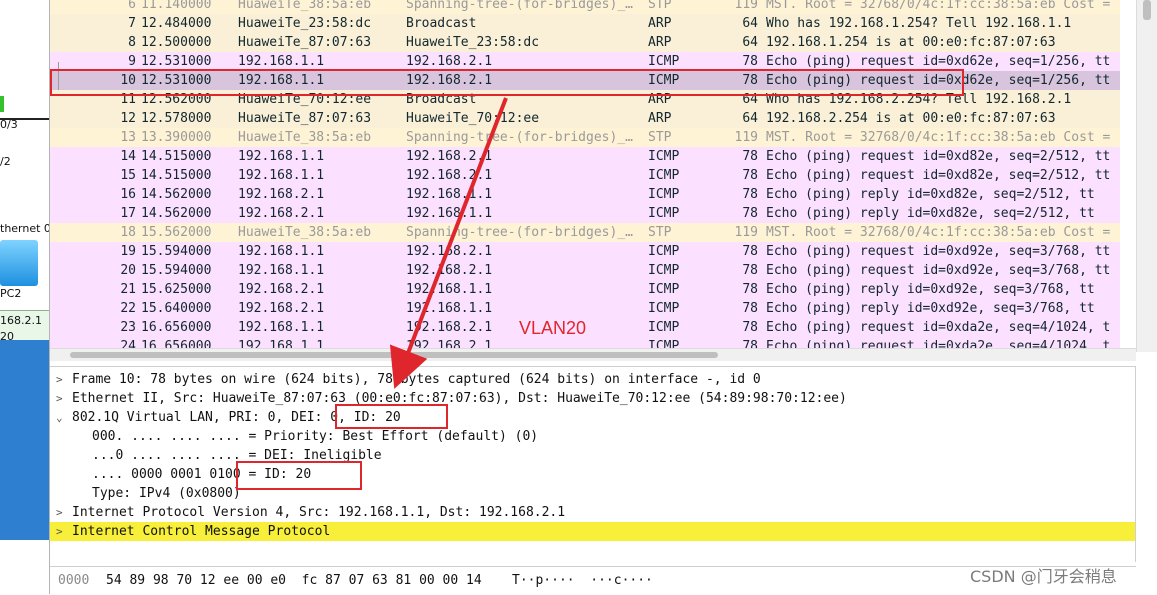 The height and width of the screenshot is (595, 1157). Describe the element at coordinates (593, 493) in the screenshot. I see `detail-tree-item: Type: IPv4 (0x0800)` at that location.